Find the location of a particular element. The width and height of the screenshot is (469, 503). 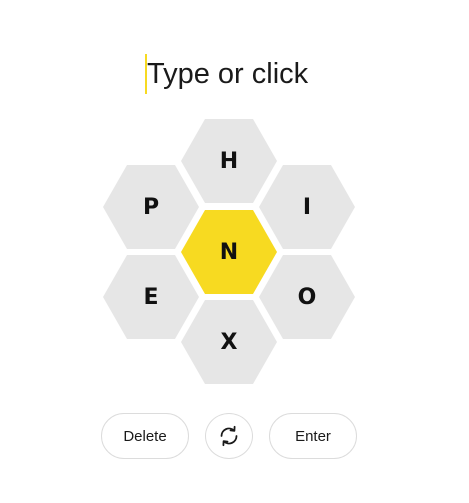

hive-letter: X is located at coordinates (229, 342).